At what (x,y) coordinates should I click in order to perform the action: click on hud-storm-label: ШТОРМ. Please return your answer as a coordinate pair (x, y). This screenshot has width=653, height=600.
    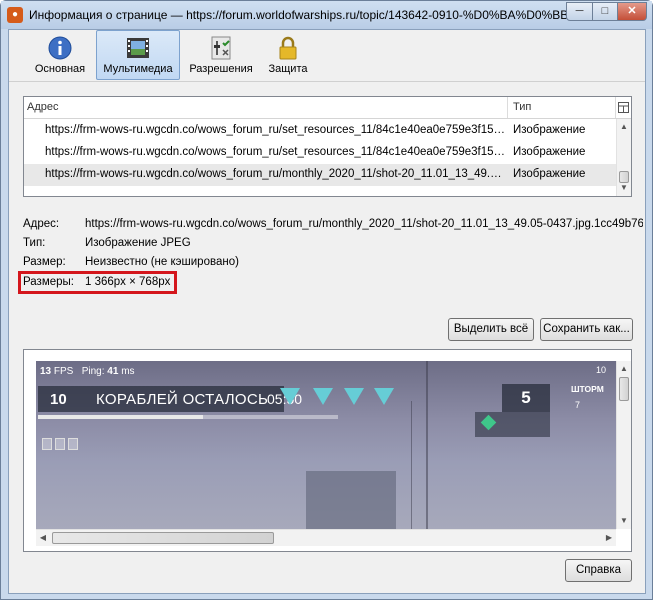
    Looking at the image, I should click on (587, 389).